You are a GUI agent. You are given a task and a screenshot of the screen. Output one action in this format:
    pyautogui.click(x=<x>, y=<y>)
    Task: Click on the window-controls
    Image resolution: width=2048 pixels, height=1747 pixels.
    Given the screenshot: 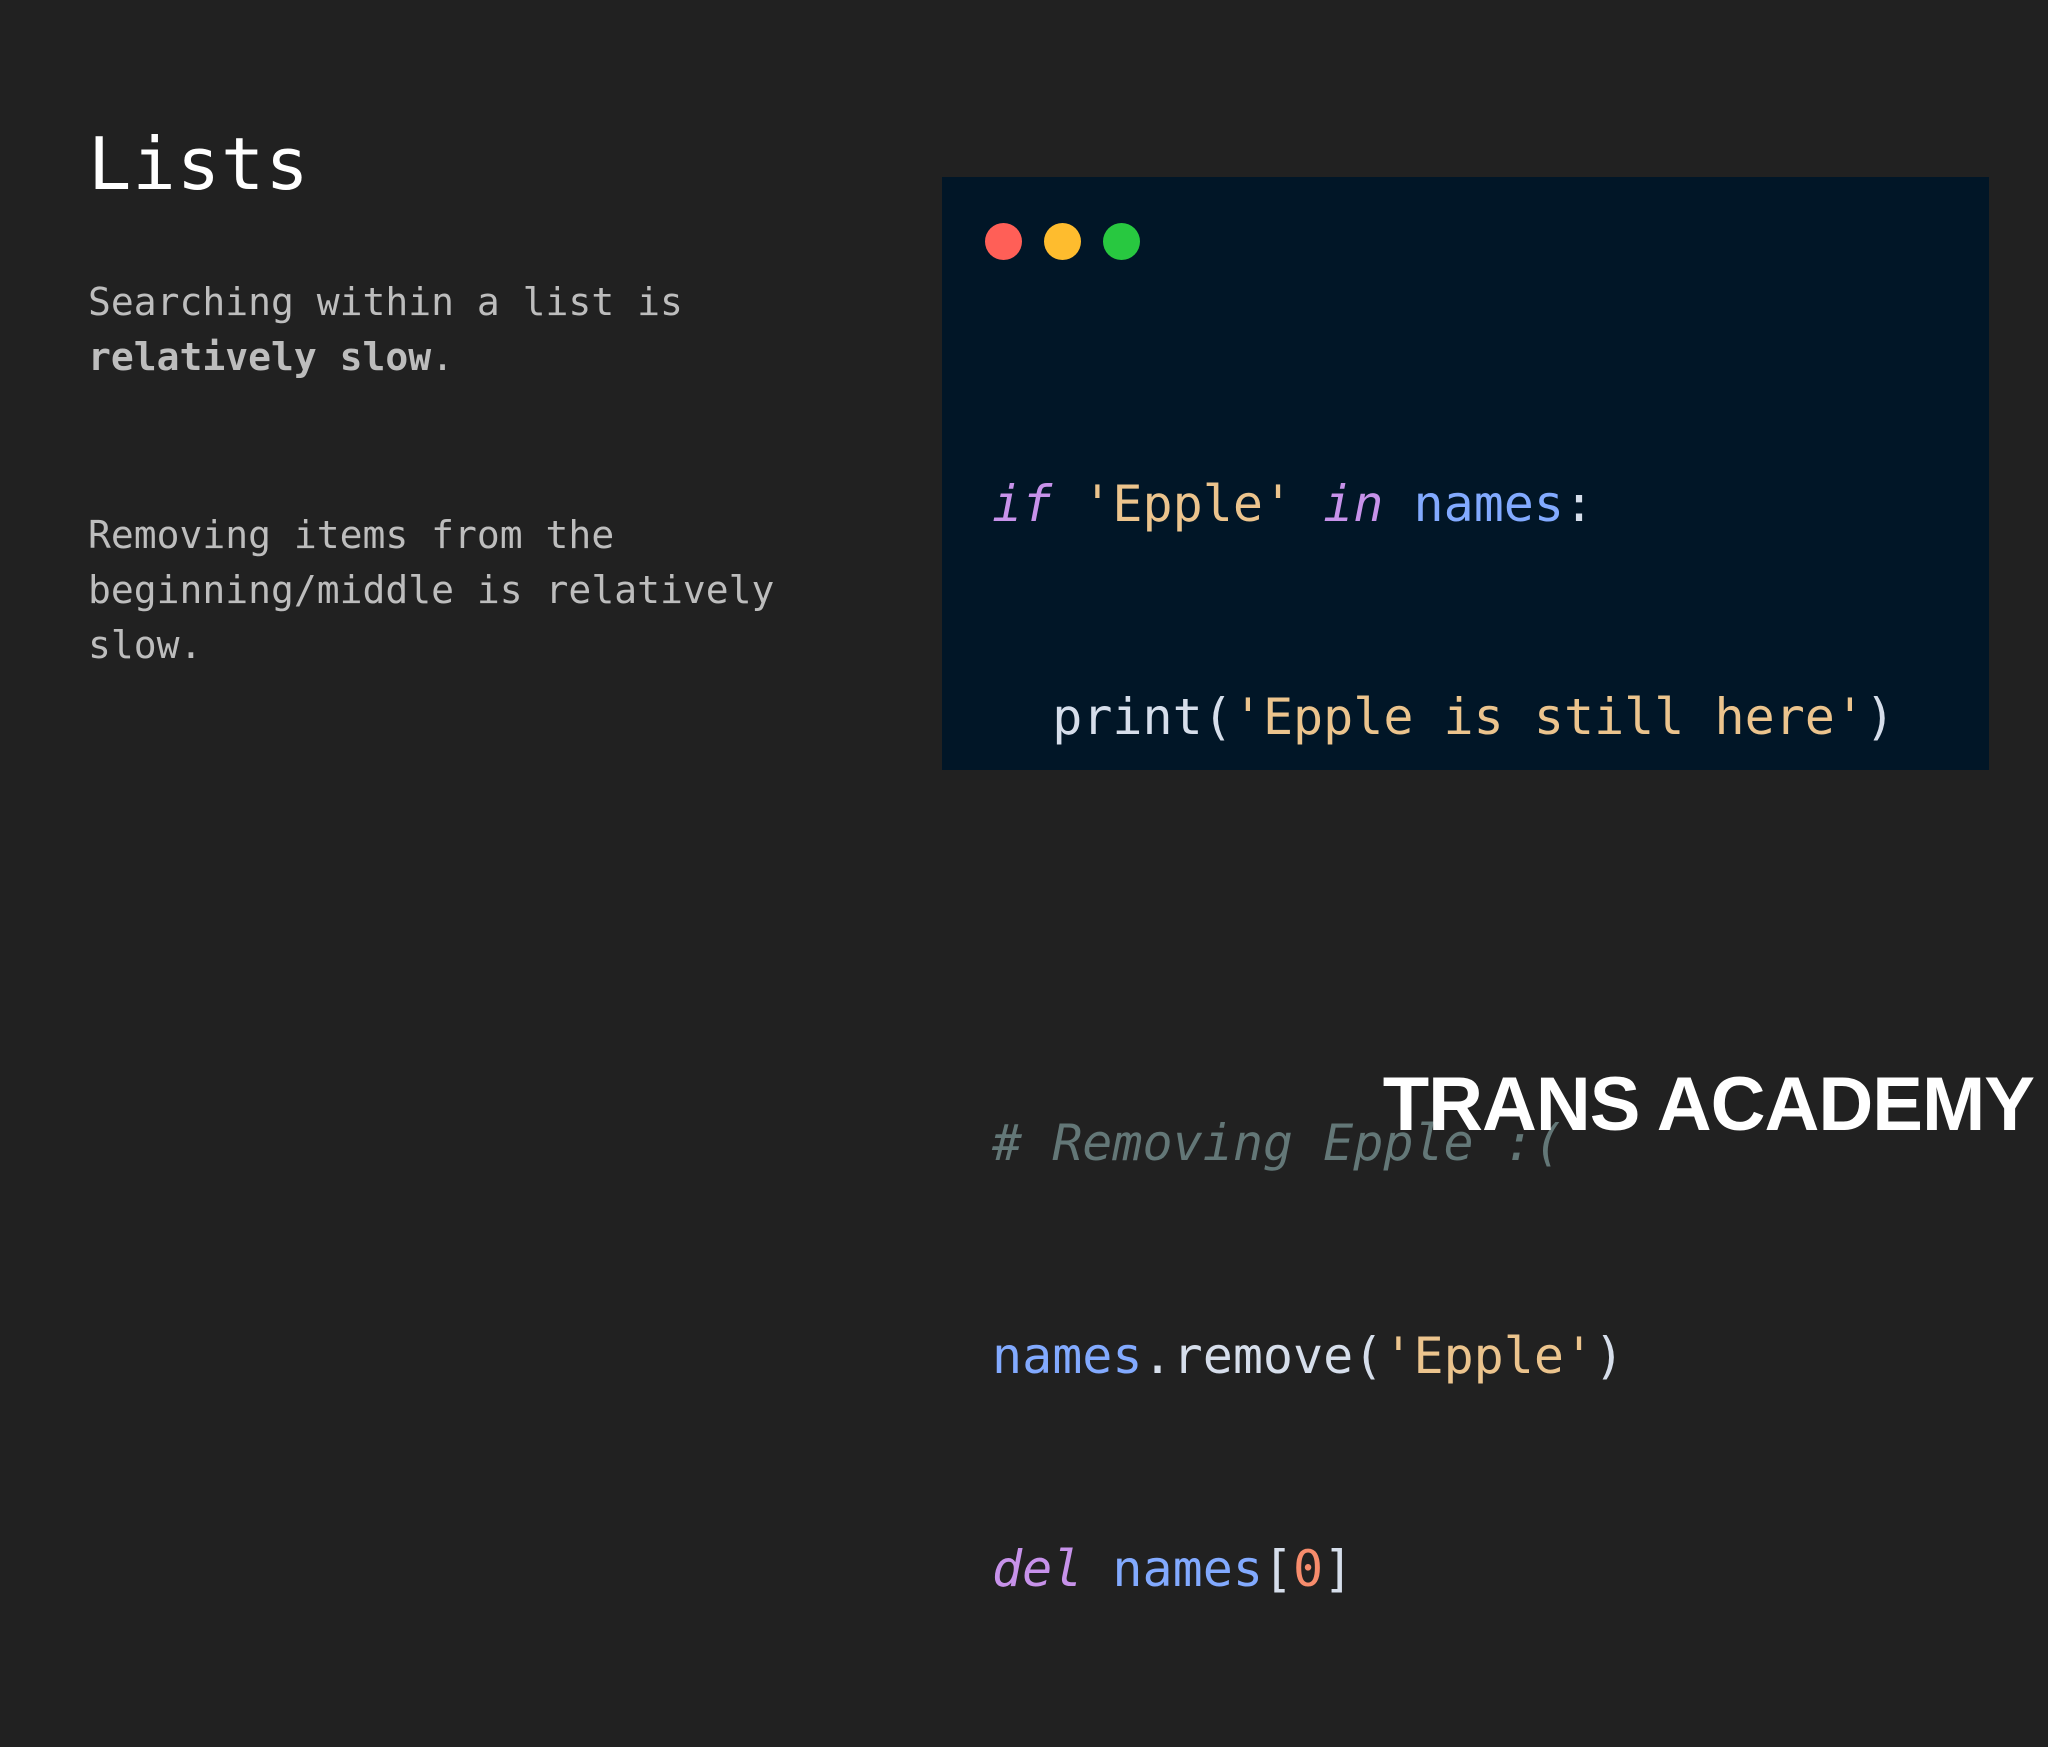 What is the action you would take?
    pyautogui.click(x=1062, y=241)
    